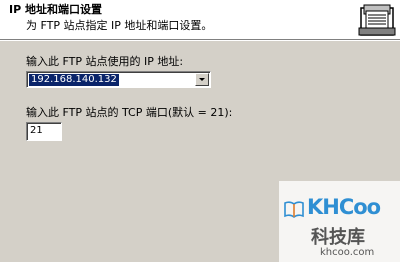 The width and height of the screenshot is (400, 262). I want to click on tcp-port-label: 输入此 FTP 站点的 TCP 端口(默认 = 21):, so click(129, 112).